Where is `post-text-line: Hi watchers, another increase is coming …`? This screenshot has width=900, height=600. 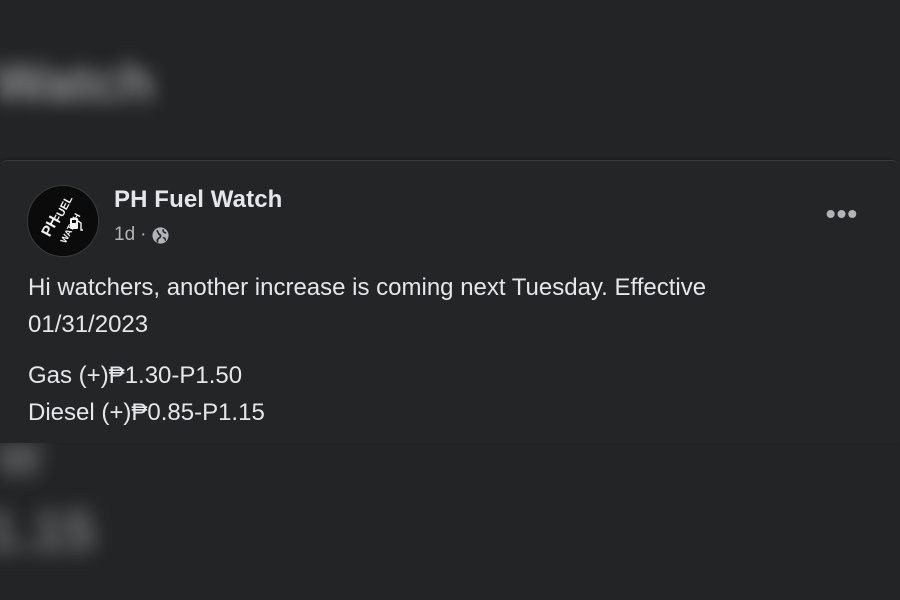 post-text-line: Hi watchers, another increase is coming … is located at coordinates (367, 287).